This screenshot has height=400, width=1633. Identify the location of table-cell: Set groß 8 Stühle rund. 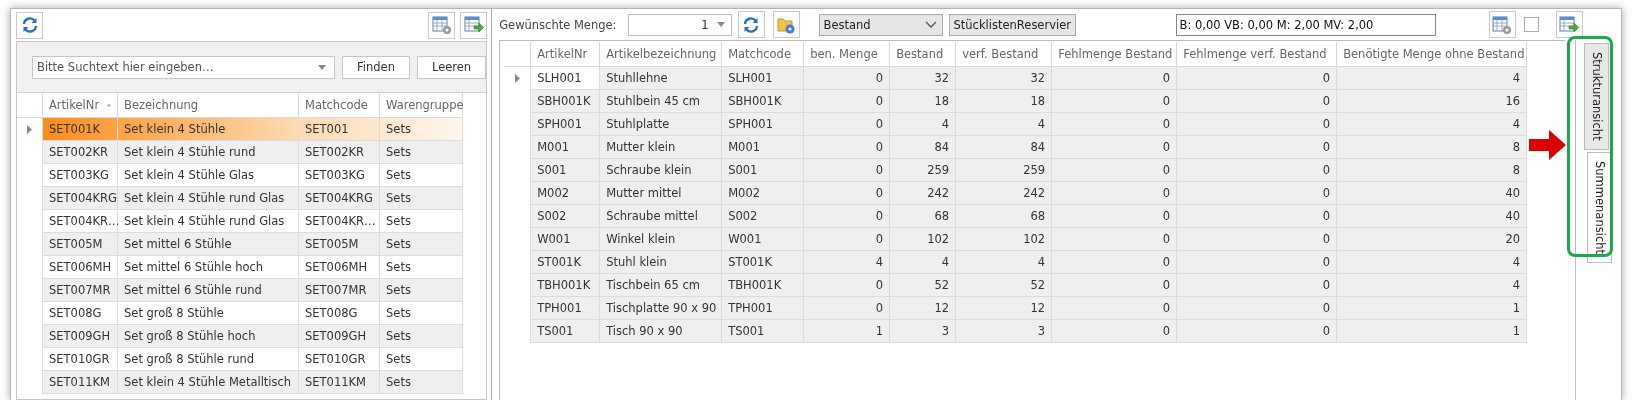
(208, 359).